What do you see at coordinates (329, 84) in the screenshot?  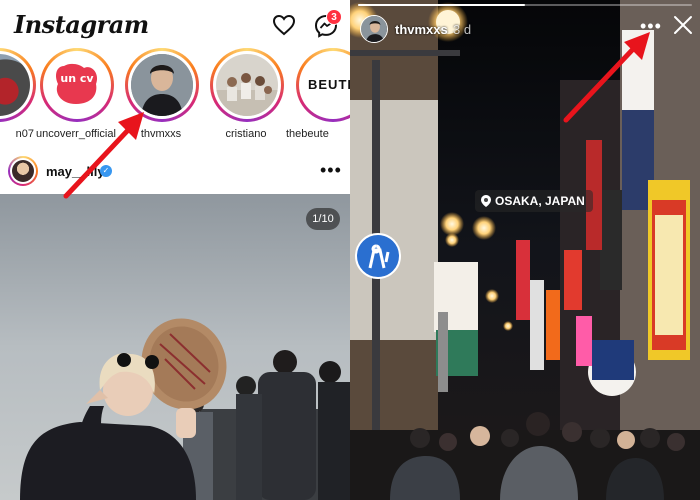 I see `beute-logo: BEUTE` at bounding box center [329, 84].